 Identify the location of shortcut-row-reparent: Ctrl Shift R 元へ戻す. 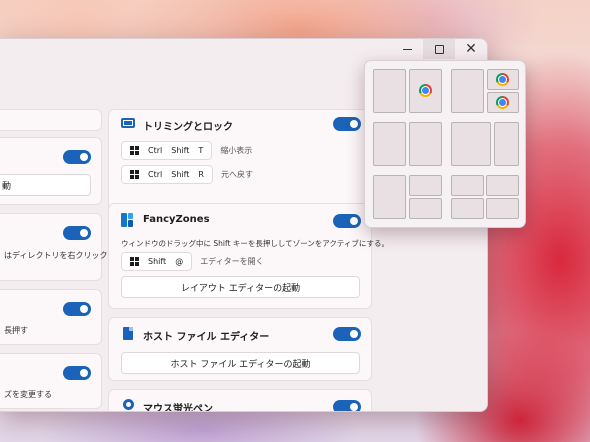
(187, 174).